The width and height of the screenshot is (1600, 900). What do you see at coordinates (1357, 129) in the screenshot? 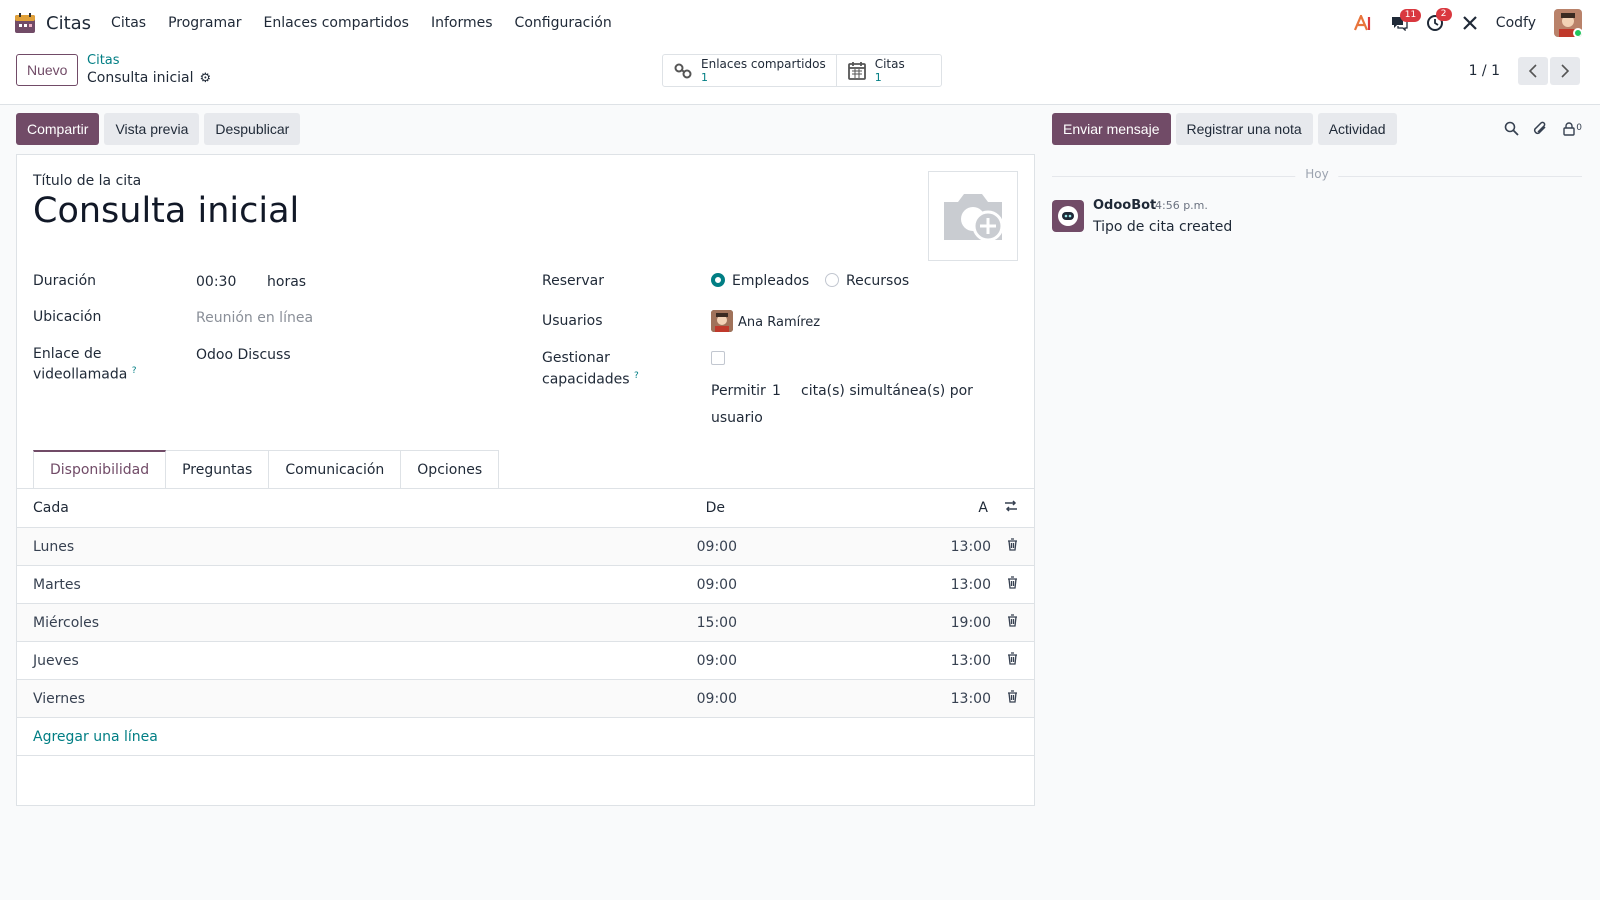
I see `activity-button: Actividad` at bounding box center [1357, 129].